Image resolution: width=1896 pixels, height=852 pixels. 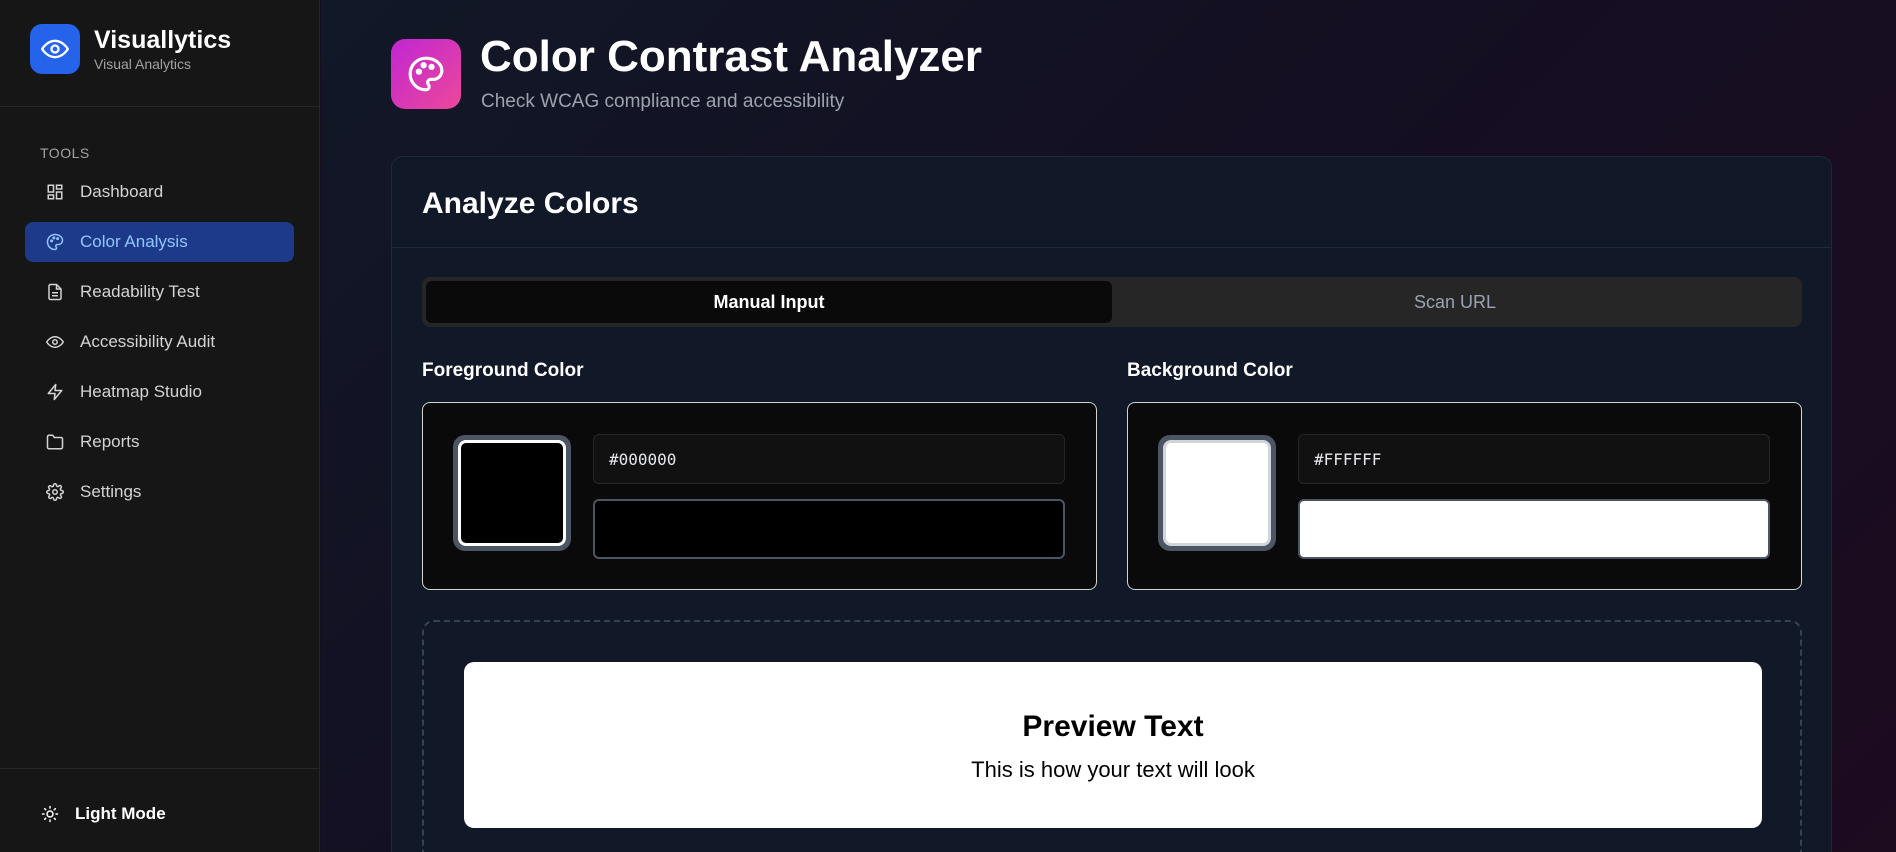 I want to click on background-swatch, so click(x=1217, y=493).